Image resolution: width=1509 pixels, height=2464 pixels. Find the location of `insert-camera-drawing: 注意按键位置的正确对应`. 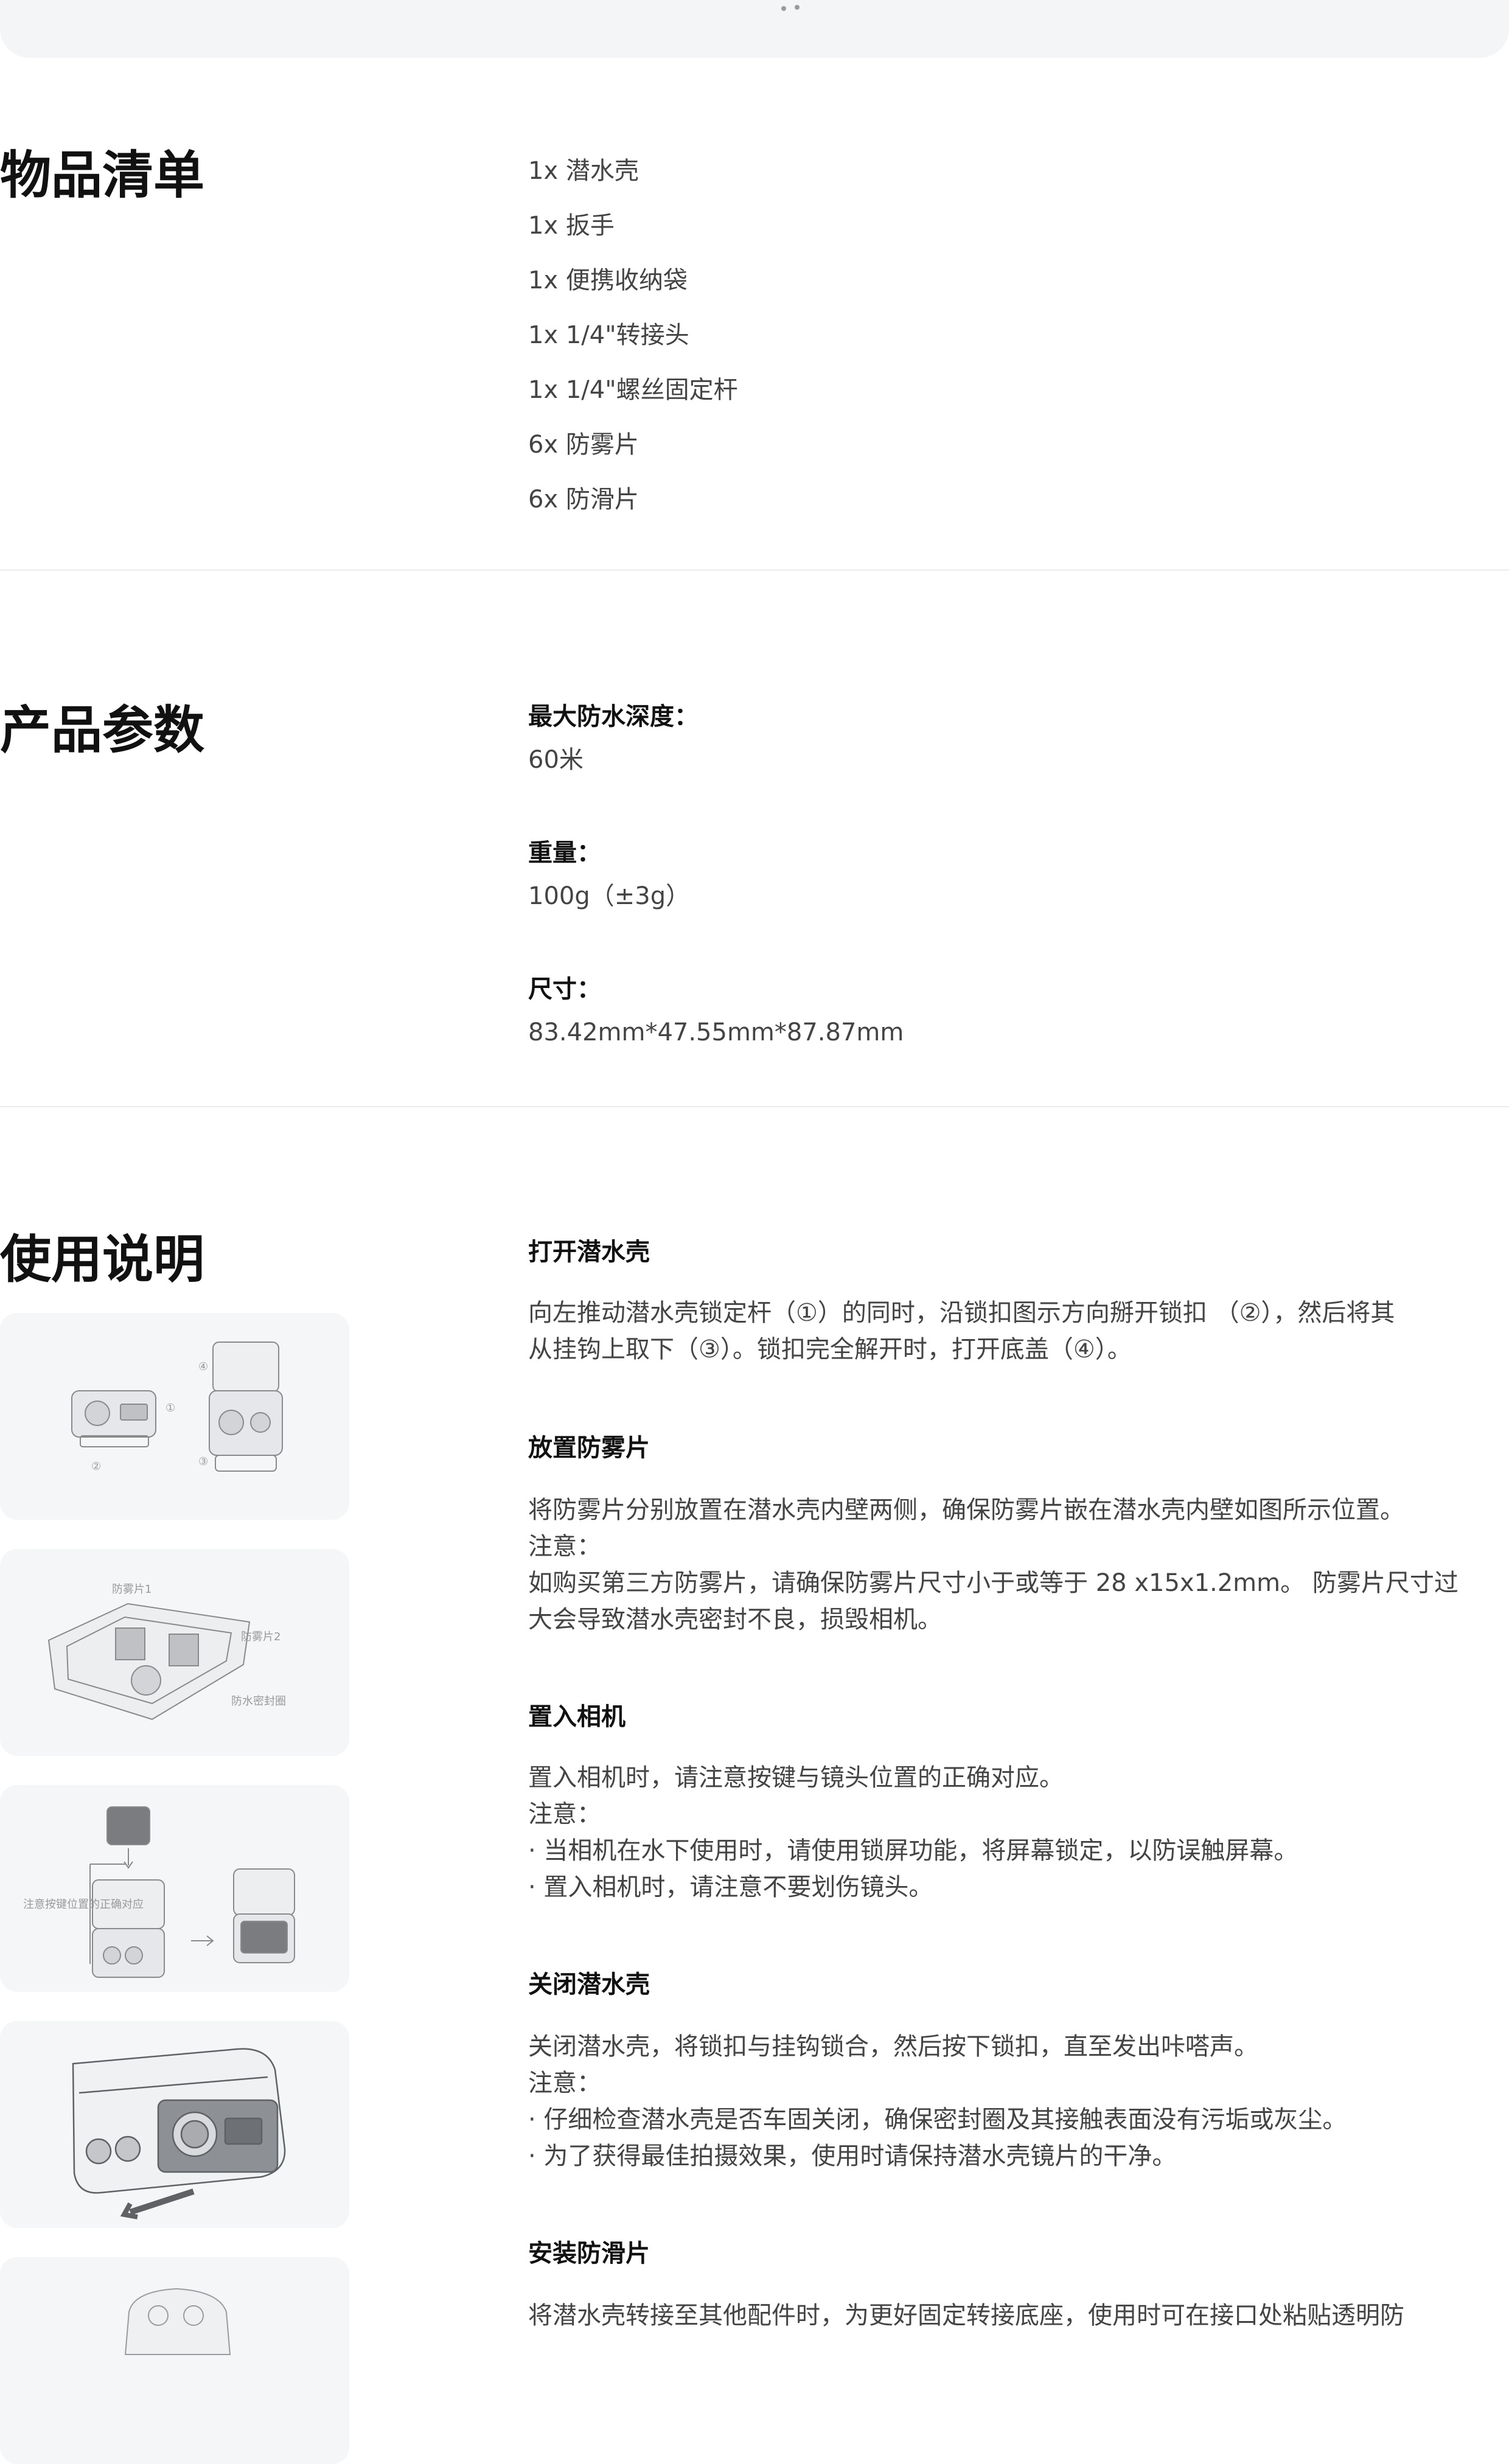

insert-camera-drawing: 注意按键位置的正确对应 is located at coordinates (159, 1892).